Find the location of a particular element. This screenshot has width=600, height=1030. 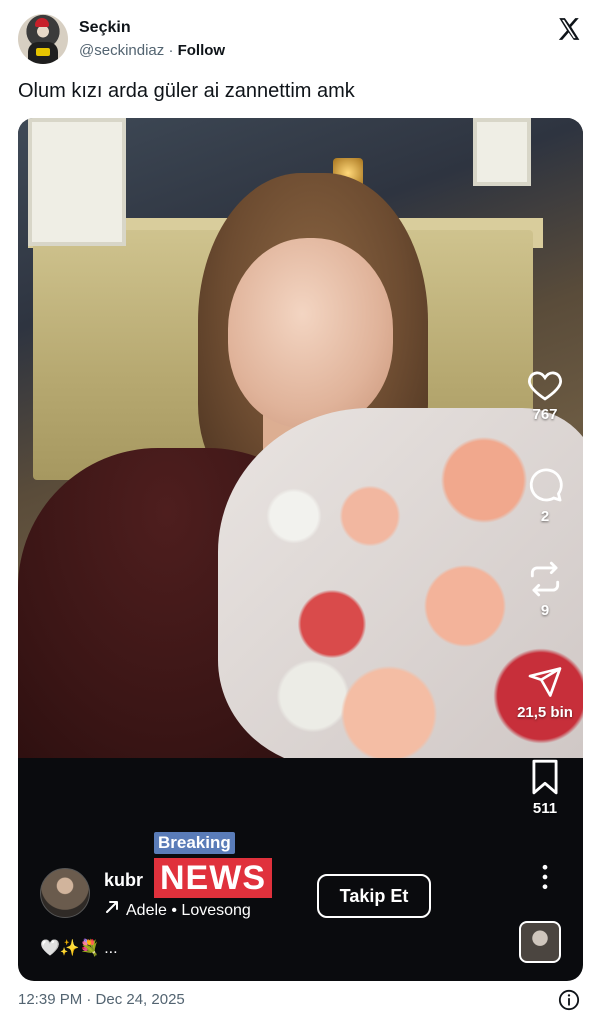

x-logo-icon is located at coordinates (569, 29).